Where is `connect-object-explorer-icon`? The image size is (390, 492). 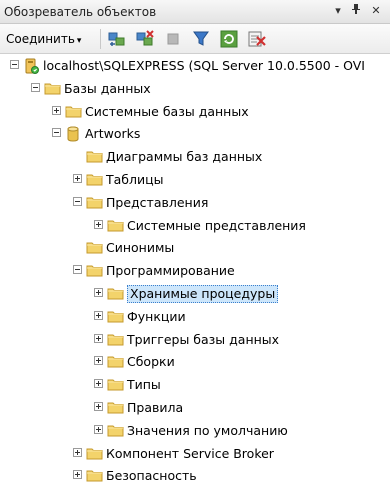
connect-object-explorer-icon is located at coordinates (117, 39).